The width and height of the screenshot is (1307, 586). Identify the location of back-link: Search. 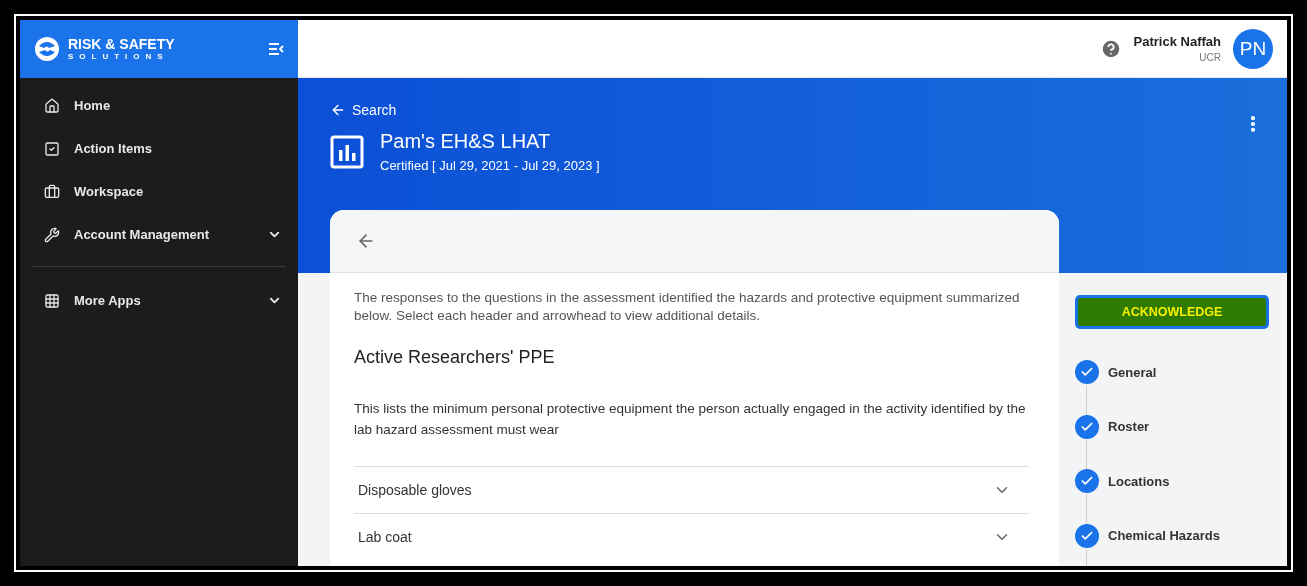
(792, 110).